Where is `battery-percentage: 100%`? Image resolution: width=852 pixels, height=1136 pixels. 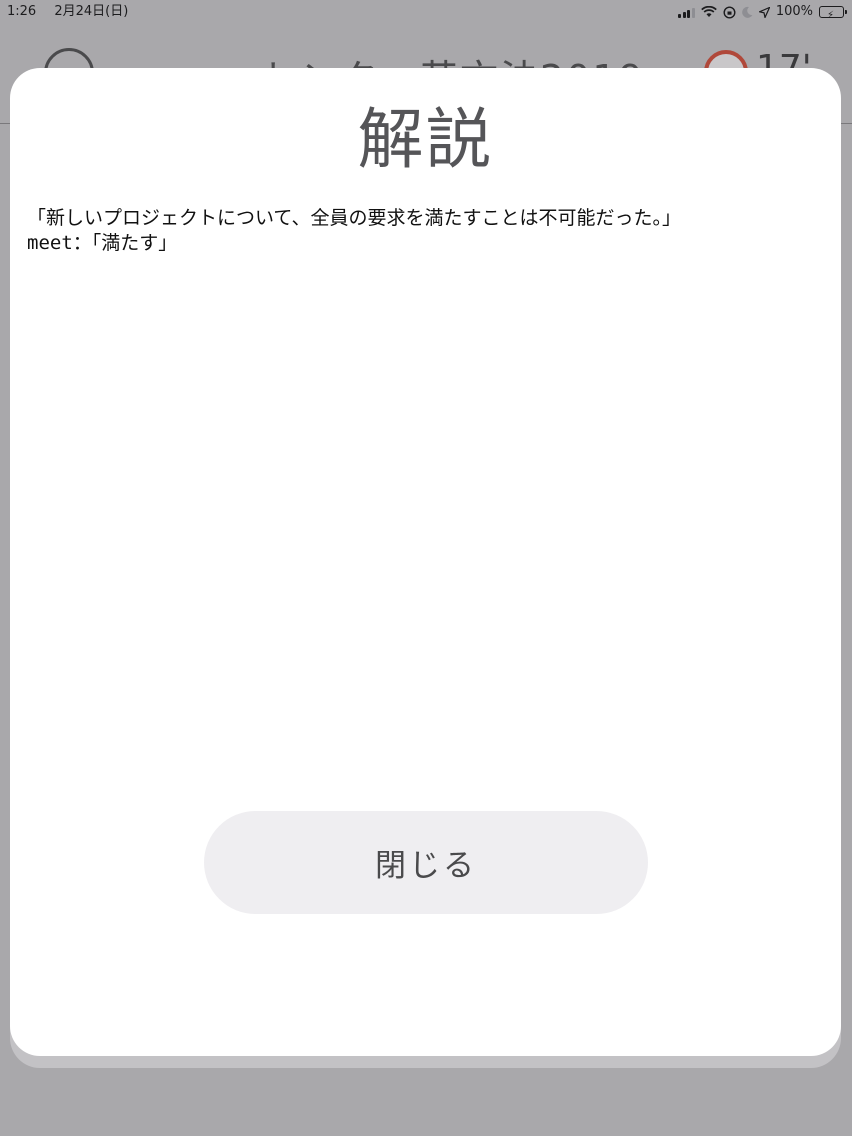 battery-percentage: 100% is located at coordinates (794, 11).